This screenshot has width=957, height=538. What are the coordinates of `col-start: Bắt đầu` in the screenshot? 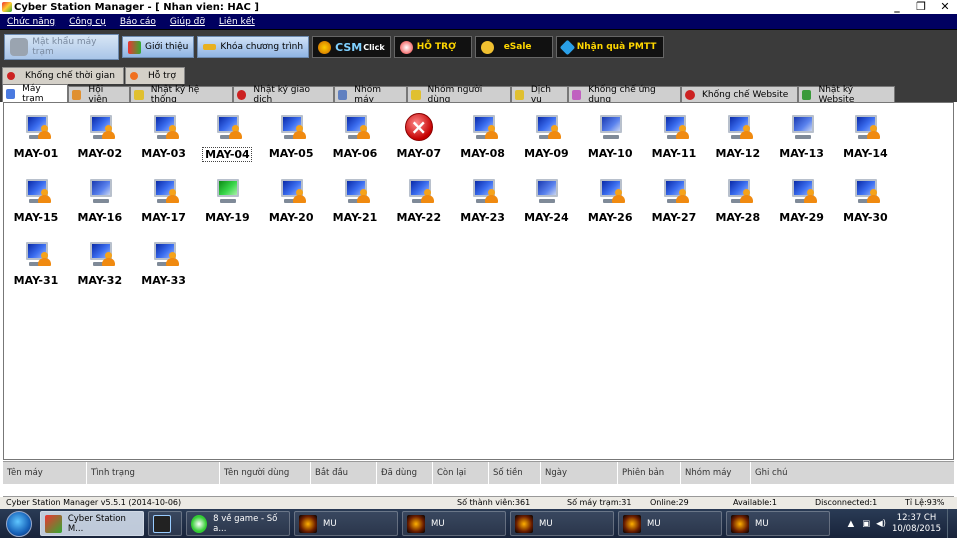 It's located at (344, 473).